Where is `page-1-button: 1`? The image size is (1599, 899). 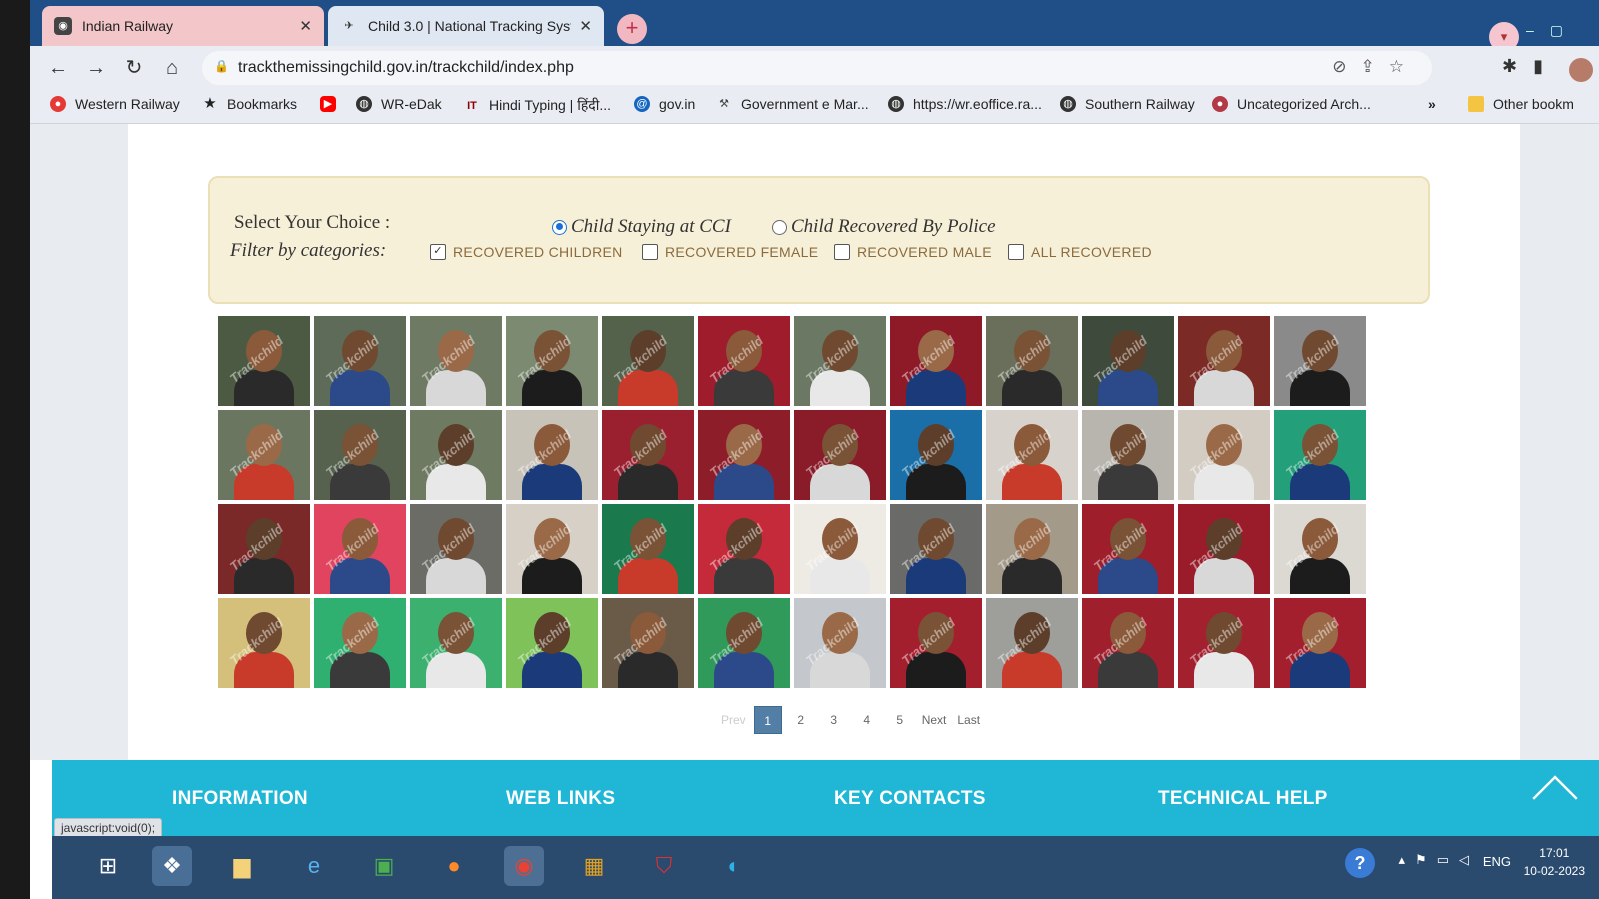
page-1-button: 1 is located at coordinates (767, 720).